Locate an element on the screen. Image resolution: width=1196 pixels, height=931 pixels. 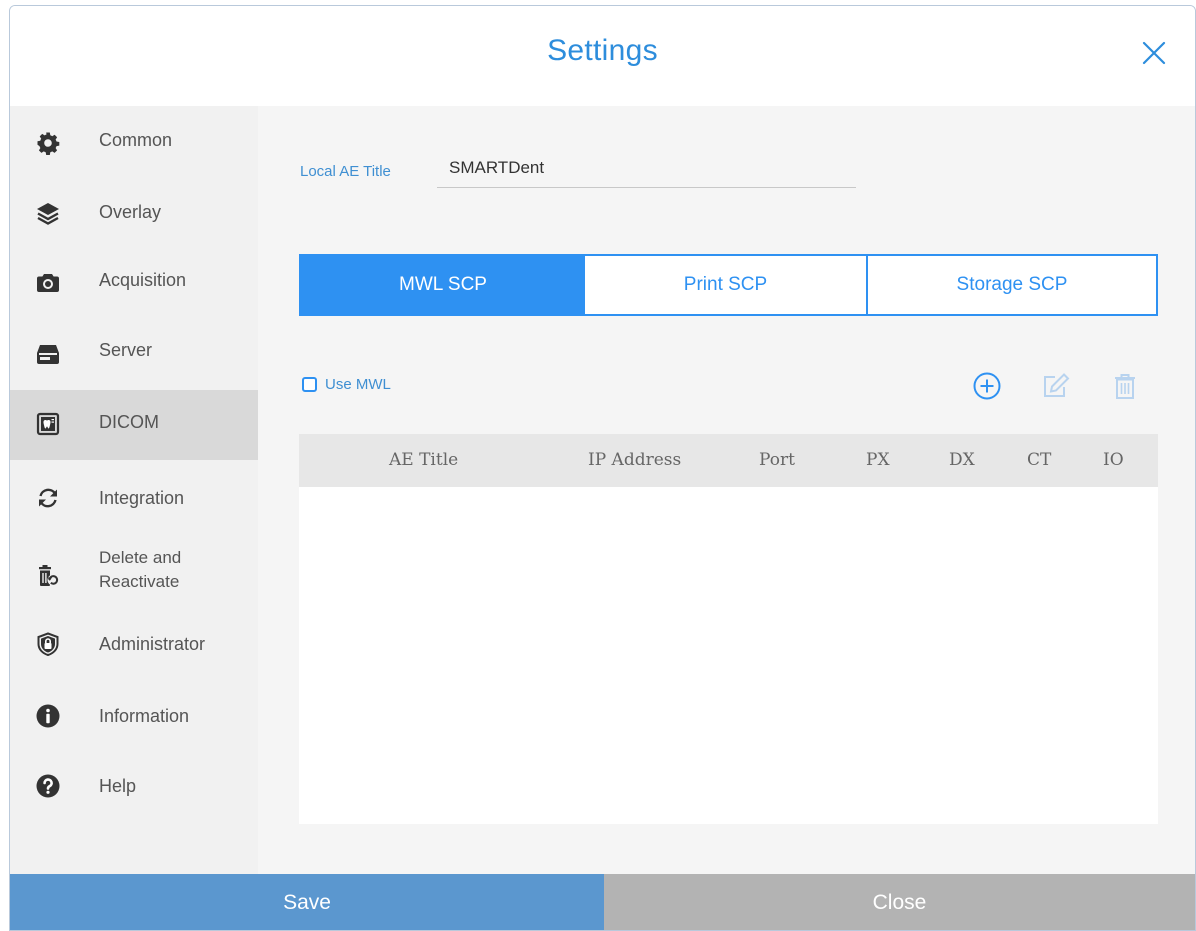
sidebar-item-common: Common is located at coordinates (134, 141).